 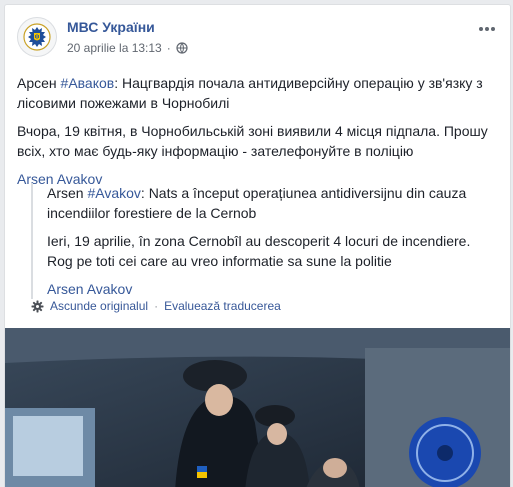 What do you see at coordinates (88, 83) in the screenshot?
I see `hashtag-link: #Аваков` at bounding box center [88, 83].